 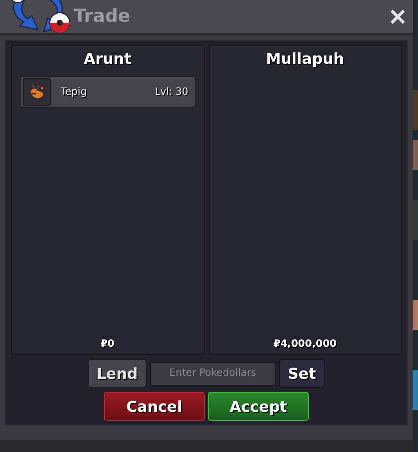 I want to click on close-icon, so click(x=398, y=17).